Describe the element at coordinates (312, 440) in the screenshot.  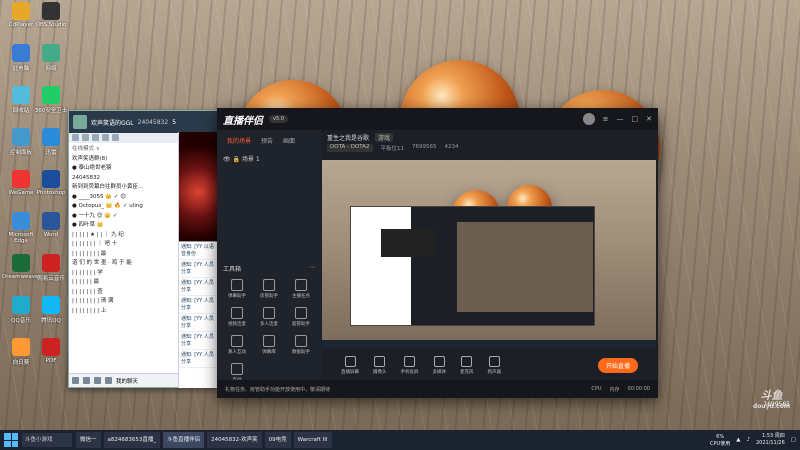
I see `taskbar-app: Warcraft III` at that location.